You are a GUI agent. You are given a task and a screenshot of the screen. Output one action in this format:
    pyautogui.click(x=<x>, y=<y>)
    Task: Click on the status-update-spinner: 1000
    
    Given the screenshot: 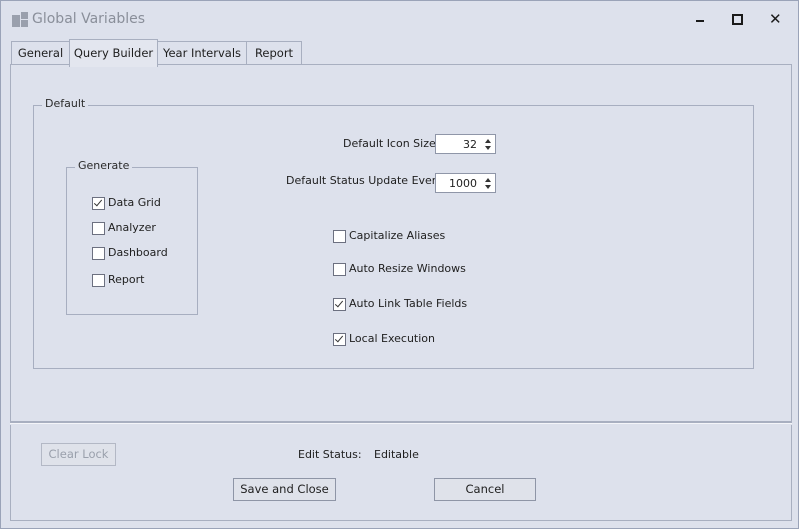 What is the action you would take?
    pyautogui.click(x=465, y=183)
    